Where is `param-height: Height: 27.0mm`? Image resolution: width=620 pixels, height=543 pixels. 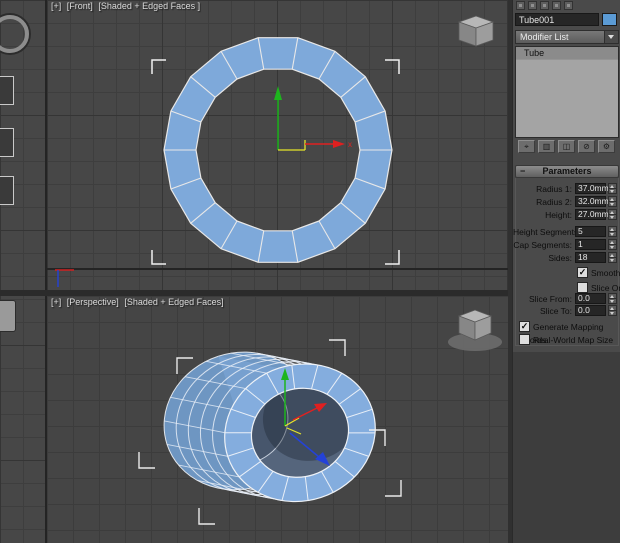
param-height: Height: 27.0mm is located at coordinates (566, 215).